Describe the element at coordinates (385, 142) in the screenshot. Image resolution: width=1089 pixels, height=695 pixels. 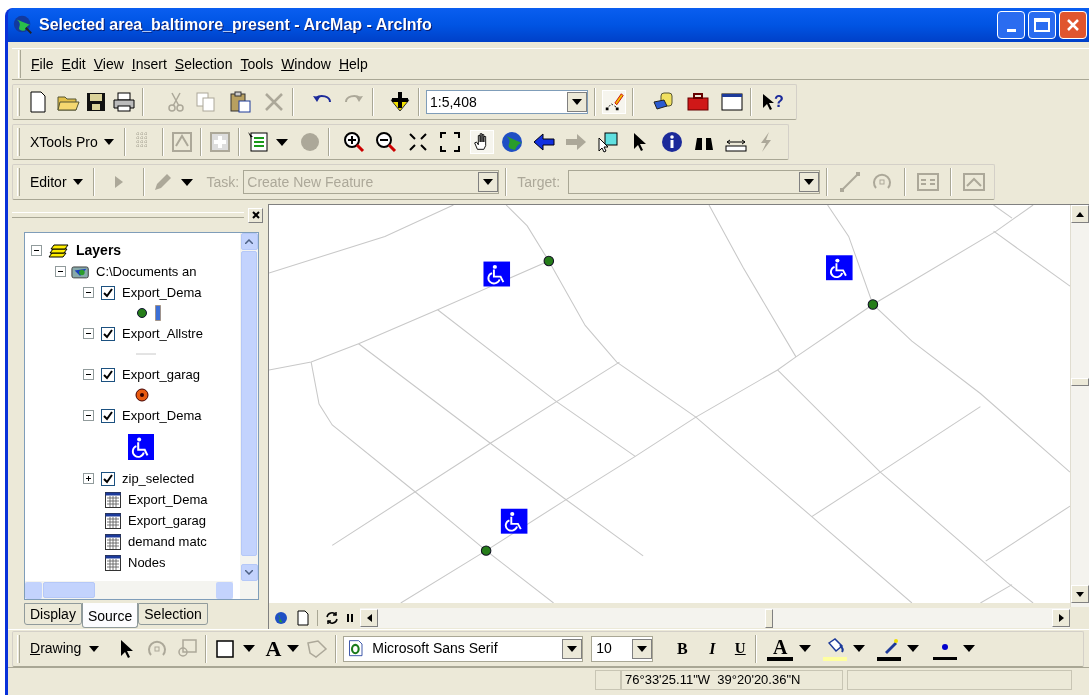
I see `zoom-out-icon` at that location.